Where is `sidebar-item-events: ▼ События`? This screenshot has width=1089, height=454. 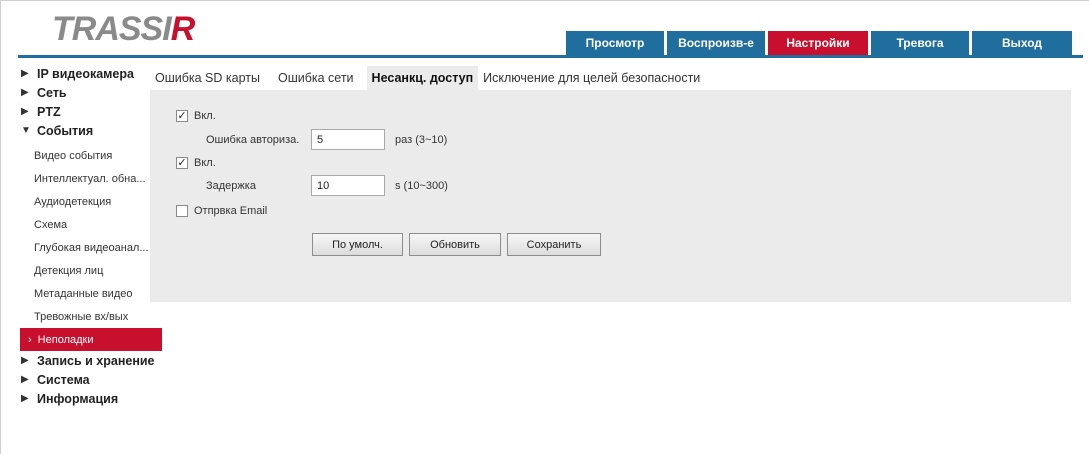
sidebar-item-events: ▼ События is located at coordinates (91, 130).